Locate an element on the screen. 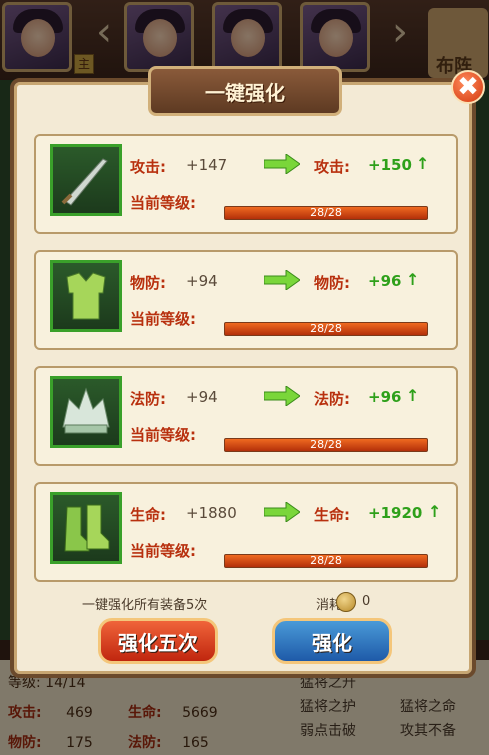 This screenshot has width=489, height=755. dialog-title-bar: 一键强化 is located at coordinates (245, 91).